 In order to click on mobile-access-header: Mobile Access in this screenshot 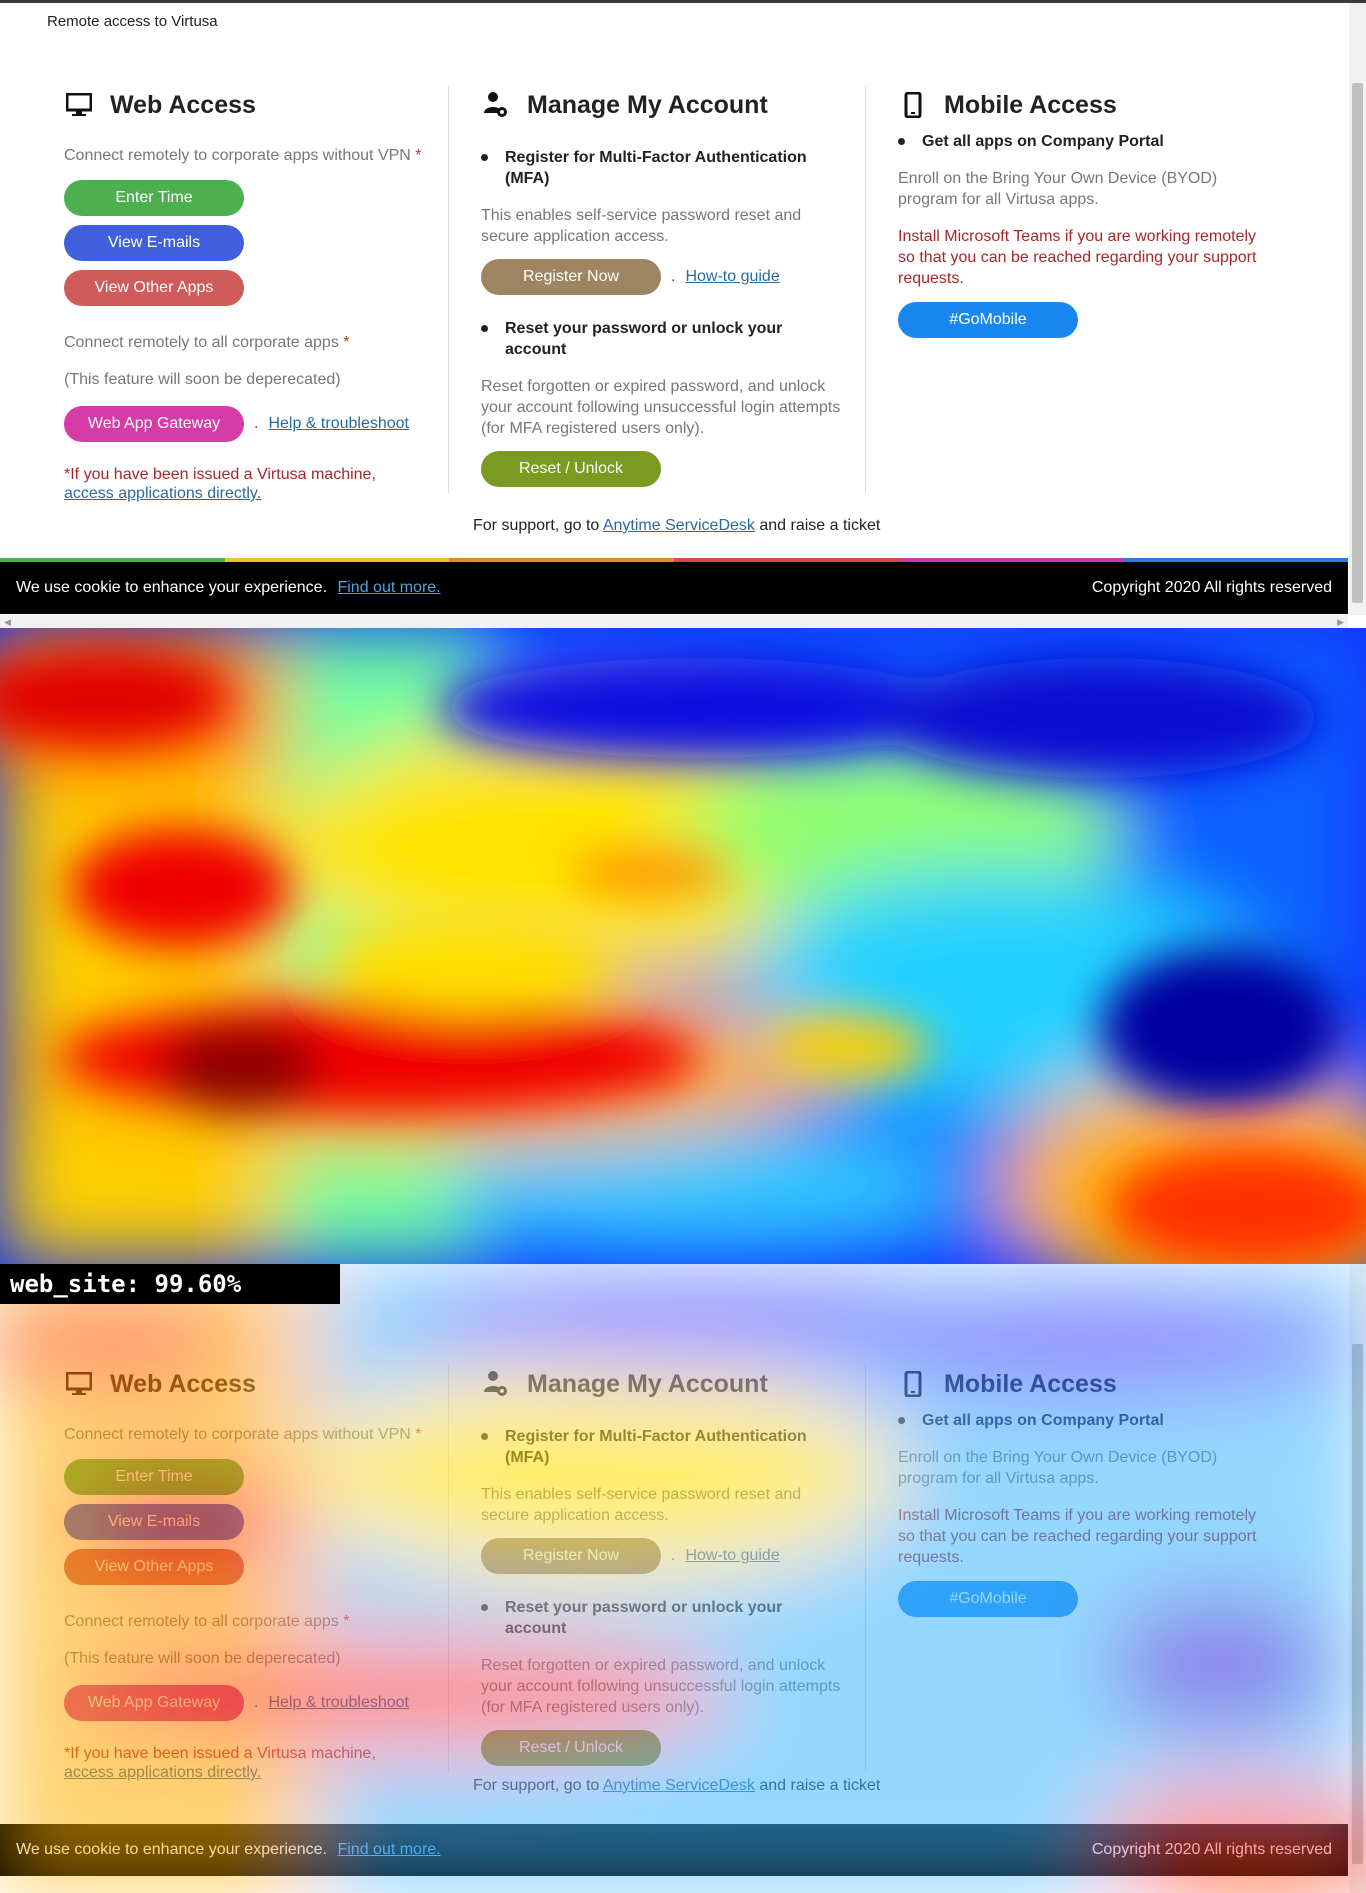, I will do `click(1078, 105)`.